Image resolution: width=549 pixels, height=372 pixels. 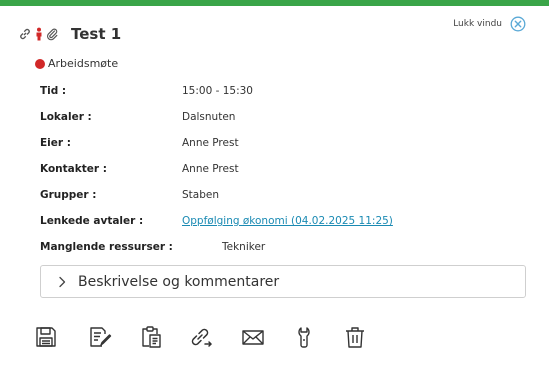 I want to click on email-button, so click(x=253, y=337).